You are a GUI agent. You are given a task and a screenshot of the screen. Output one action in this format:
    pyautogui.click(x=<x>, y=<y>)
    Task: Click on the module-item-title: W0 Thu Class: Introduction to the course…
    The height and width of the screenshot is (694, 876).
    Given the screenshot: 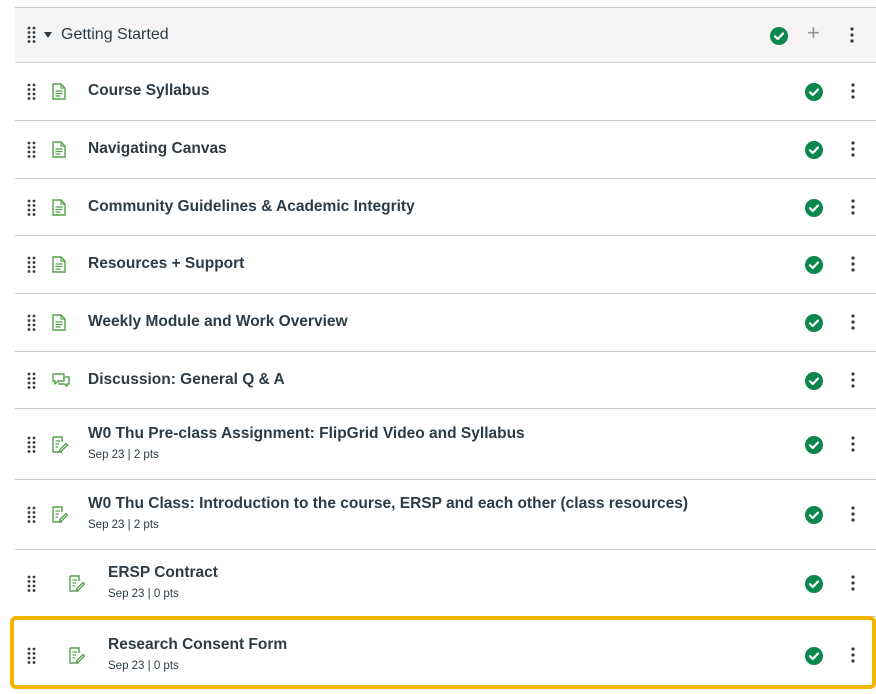 What is the action you would take?
    pyautogui.click(x=388, y=504)
    